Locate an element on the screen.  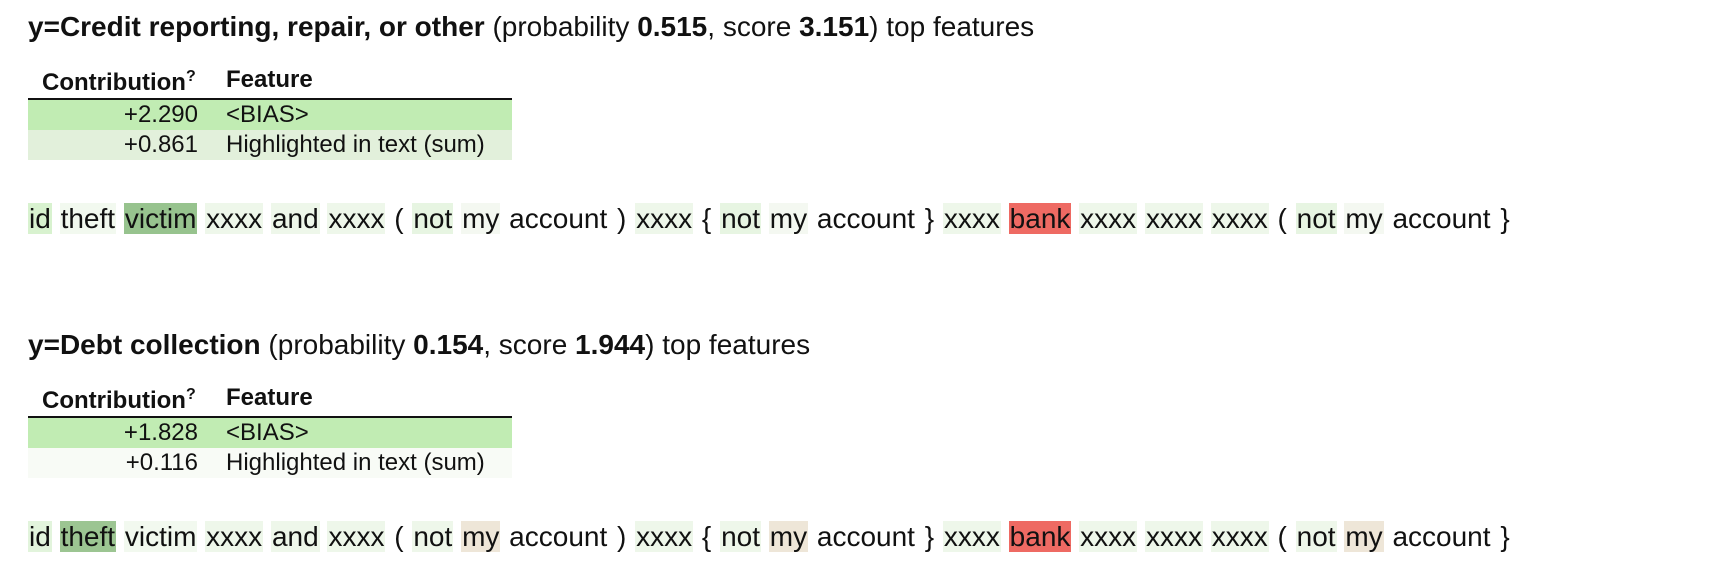
probability-value: 0.515 is located at coordinates (672, 26).